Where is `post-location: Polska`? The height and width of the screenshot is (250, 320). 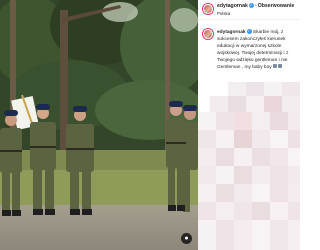
post-location: Polska is located at coordinates (223, 13).